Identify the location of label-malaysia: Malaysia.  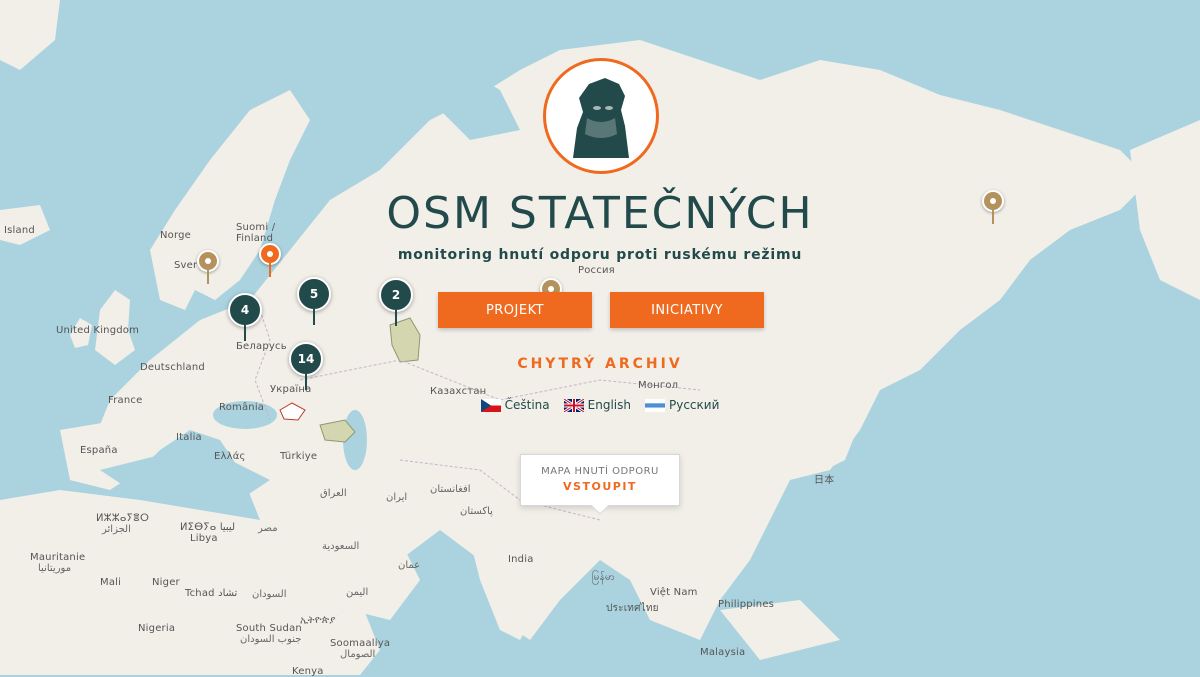
(723, 652).